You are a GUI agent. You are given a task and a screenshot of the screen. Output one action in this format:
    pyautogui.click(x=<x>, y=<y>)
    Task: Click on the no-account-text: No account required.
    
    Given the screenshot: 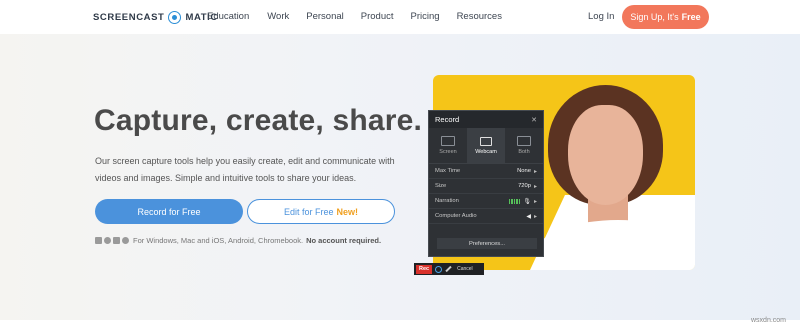 What is the action you would take?
    pyautogui.click(x=344, y=240)
    